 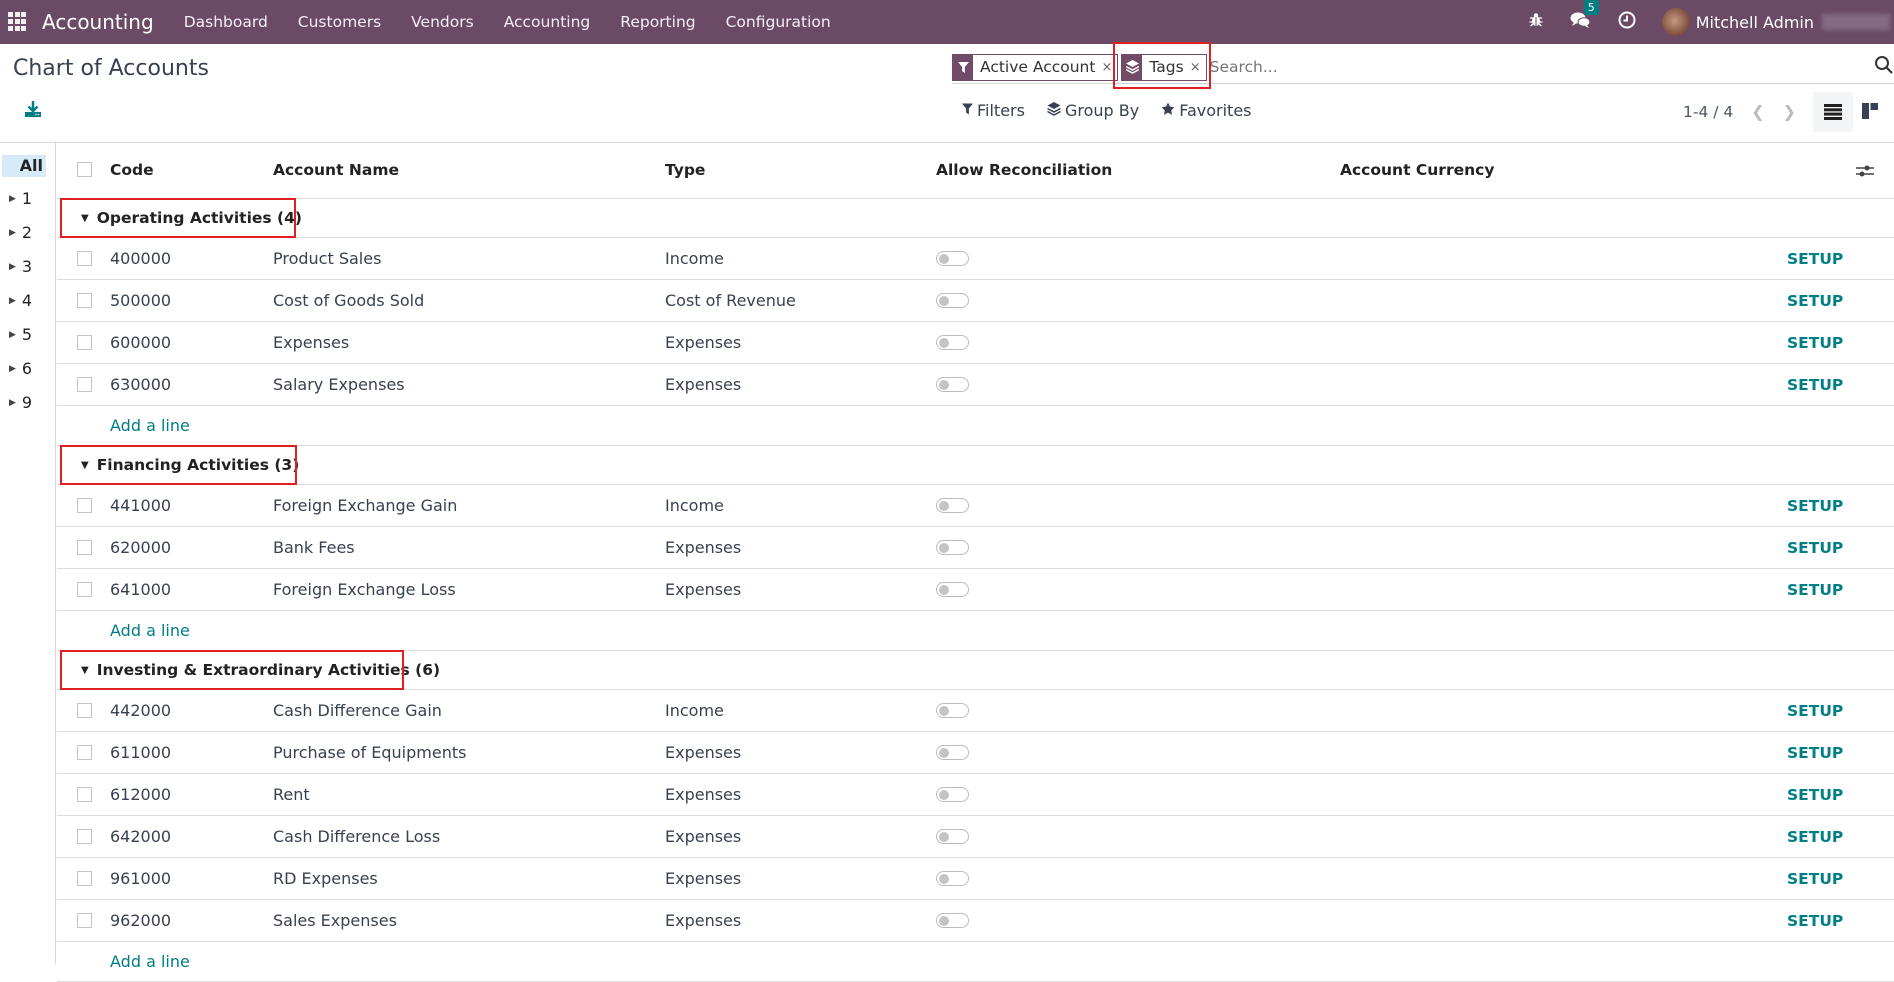 I want to click on side-item-2: ▶ 2, so click(x=20, y=232).